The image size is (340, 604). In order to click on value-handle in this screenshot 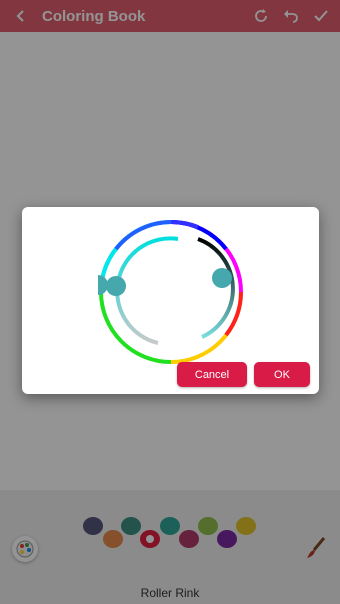, I will do `click(222, 278)`.